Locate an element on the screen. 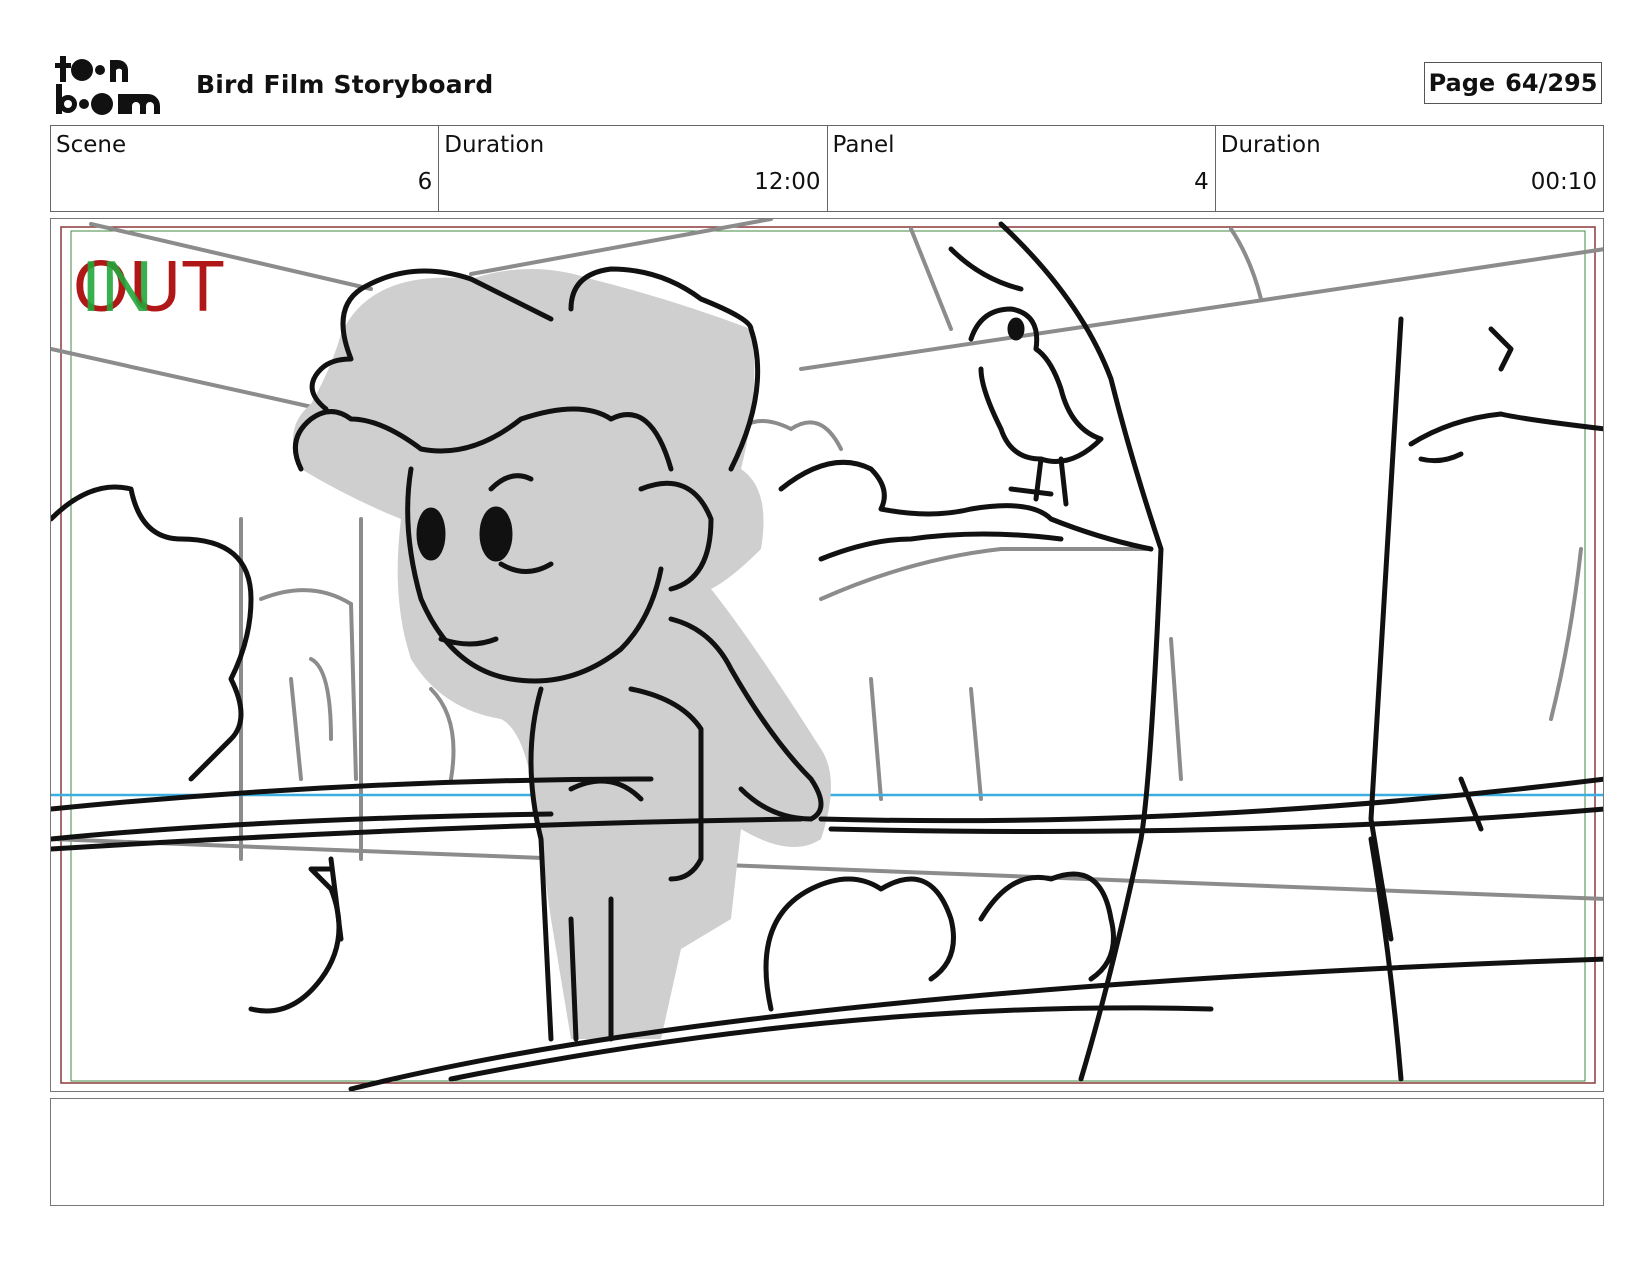  page-indicator: Page 64/295 is located at coordinates (1513, 83).